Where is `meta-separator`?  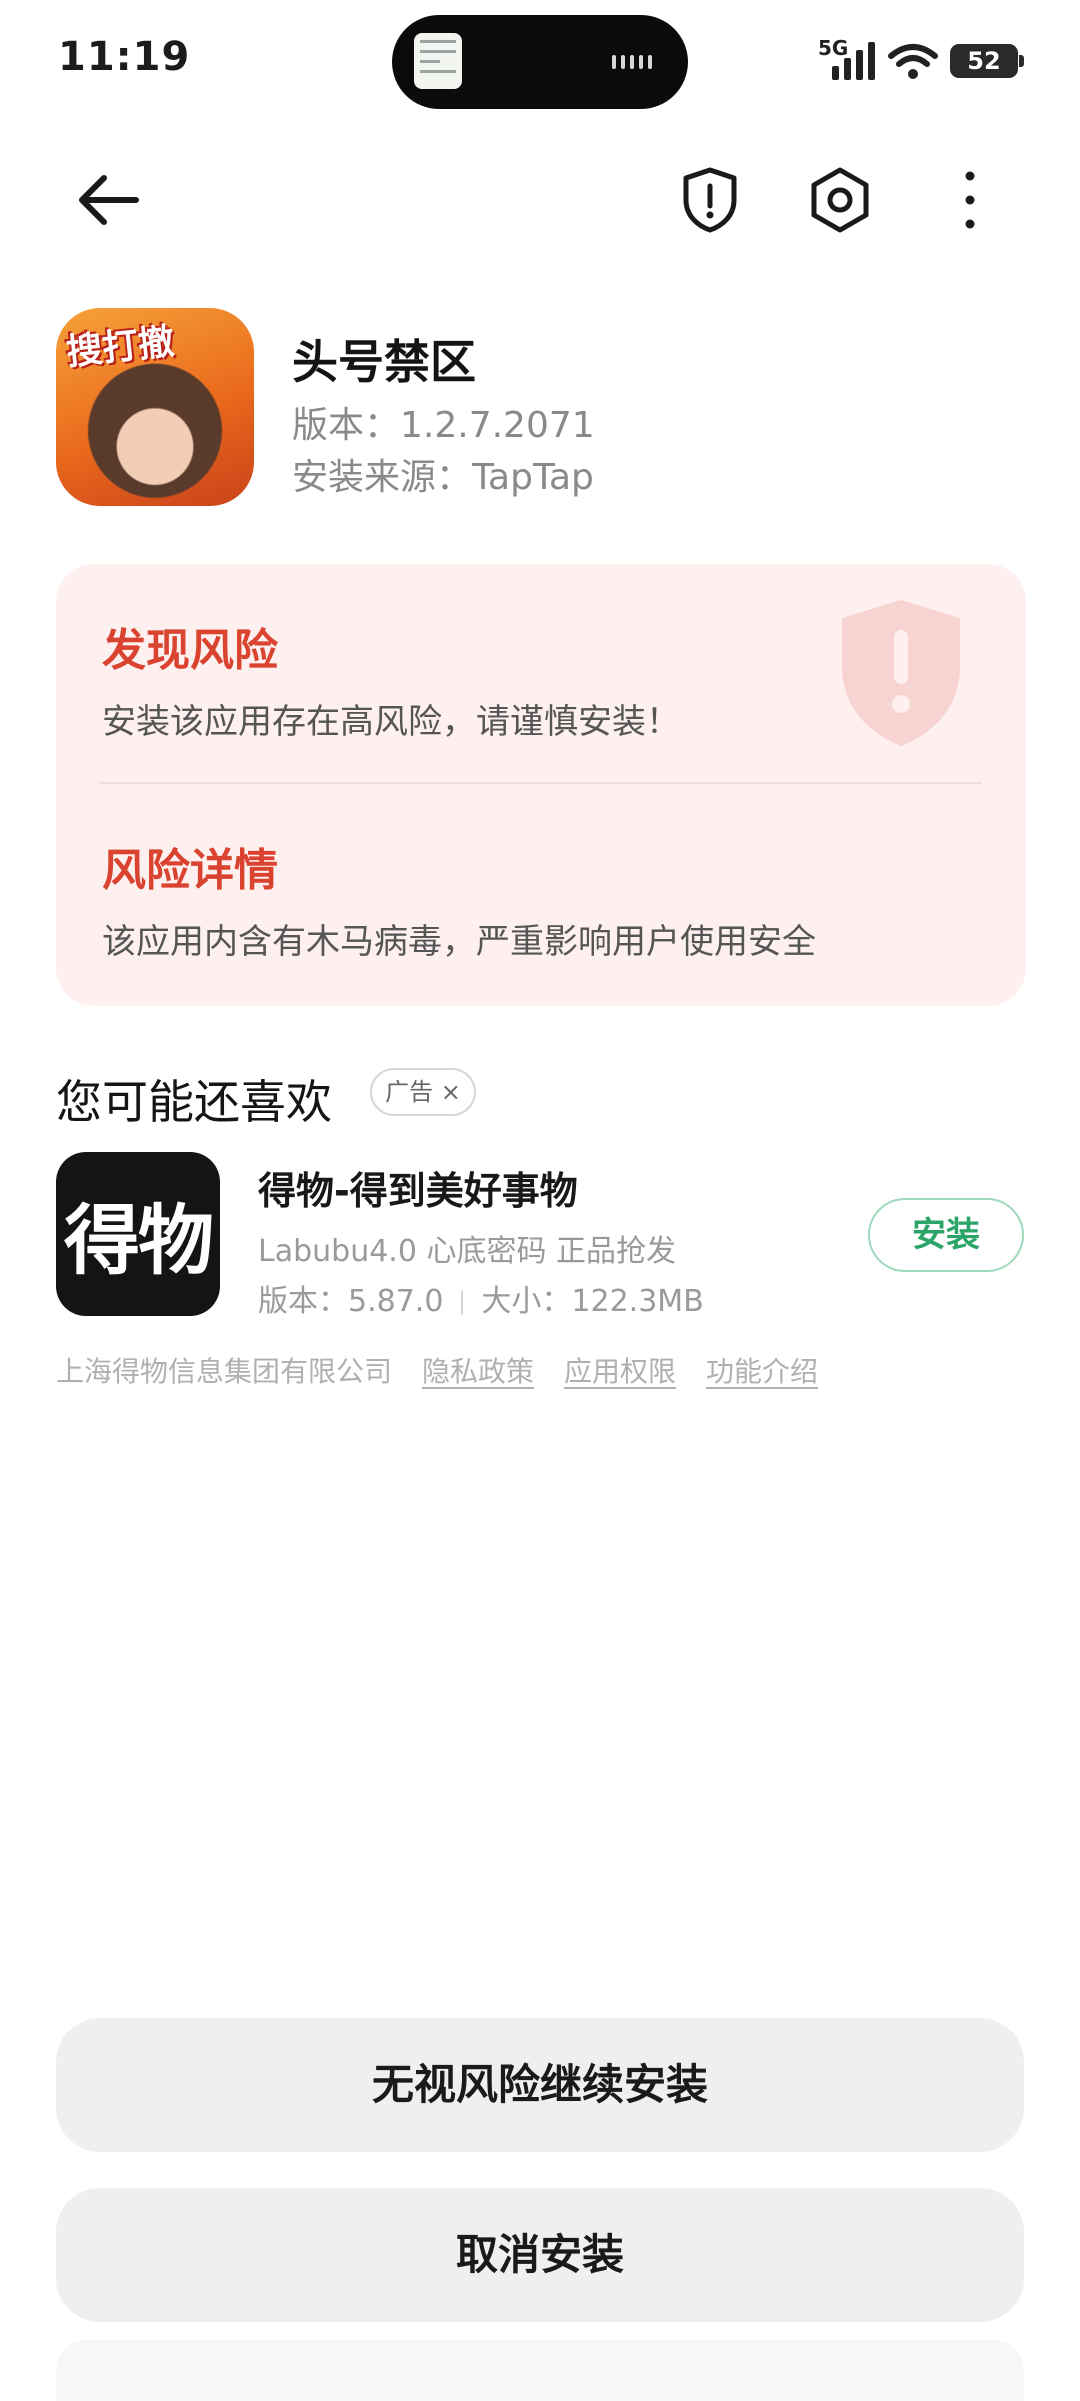 meta-separator is located at coordinates (462, 1302).